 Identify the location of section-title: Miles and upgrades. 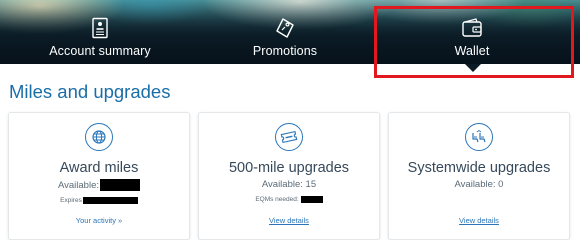
(90, 91).